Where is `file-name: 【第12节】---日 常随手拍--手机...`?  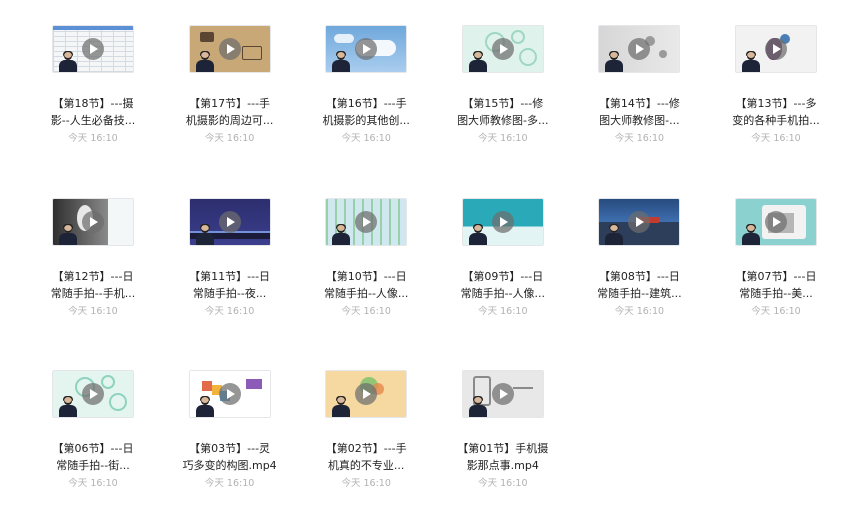 file-name: 【第12节】---日 常随手拍--手机... is located at coordinates (93, 285).